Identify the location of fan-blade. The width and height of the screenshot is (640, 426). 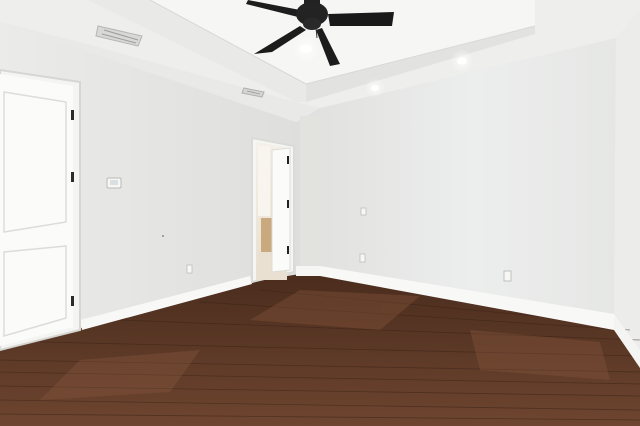
(361, 19).